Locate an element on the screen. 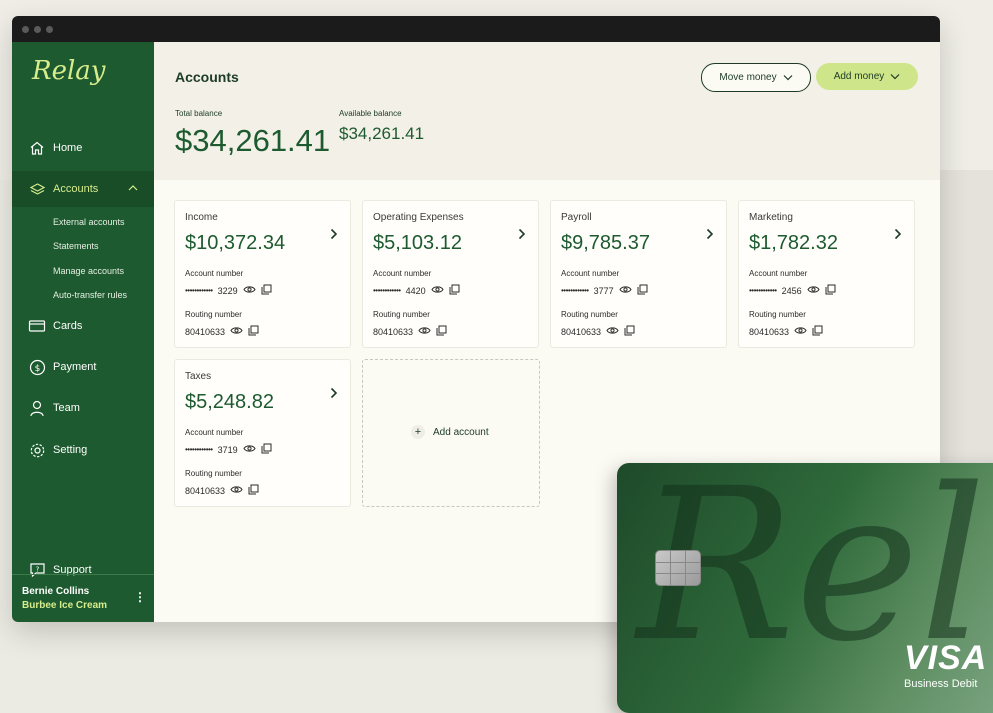 This screenshot has width=993, height=713. add-account-label: Add account is located at coordinates (461, 432).